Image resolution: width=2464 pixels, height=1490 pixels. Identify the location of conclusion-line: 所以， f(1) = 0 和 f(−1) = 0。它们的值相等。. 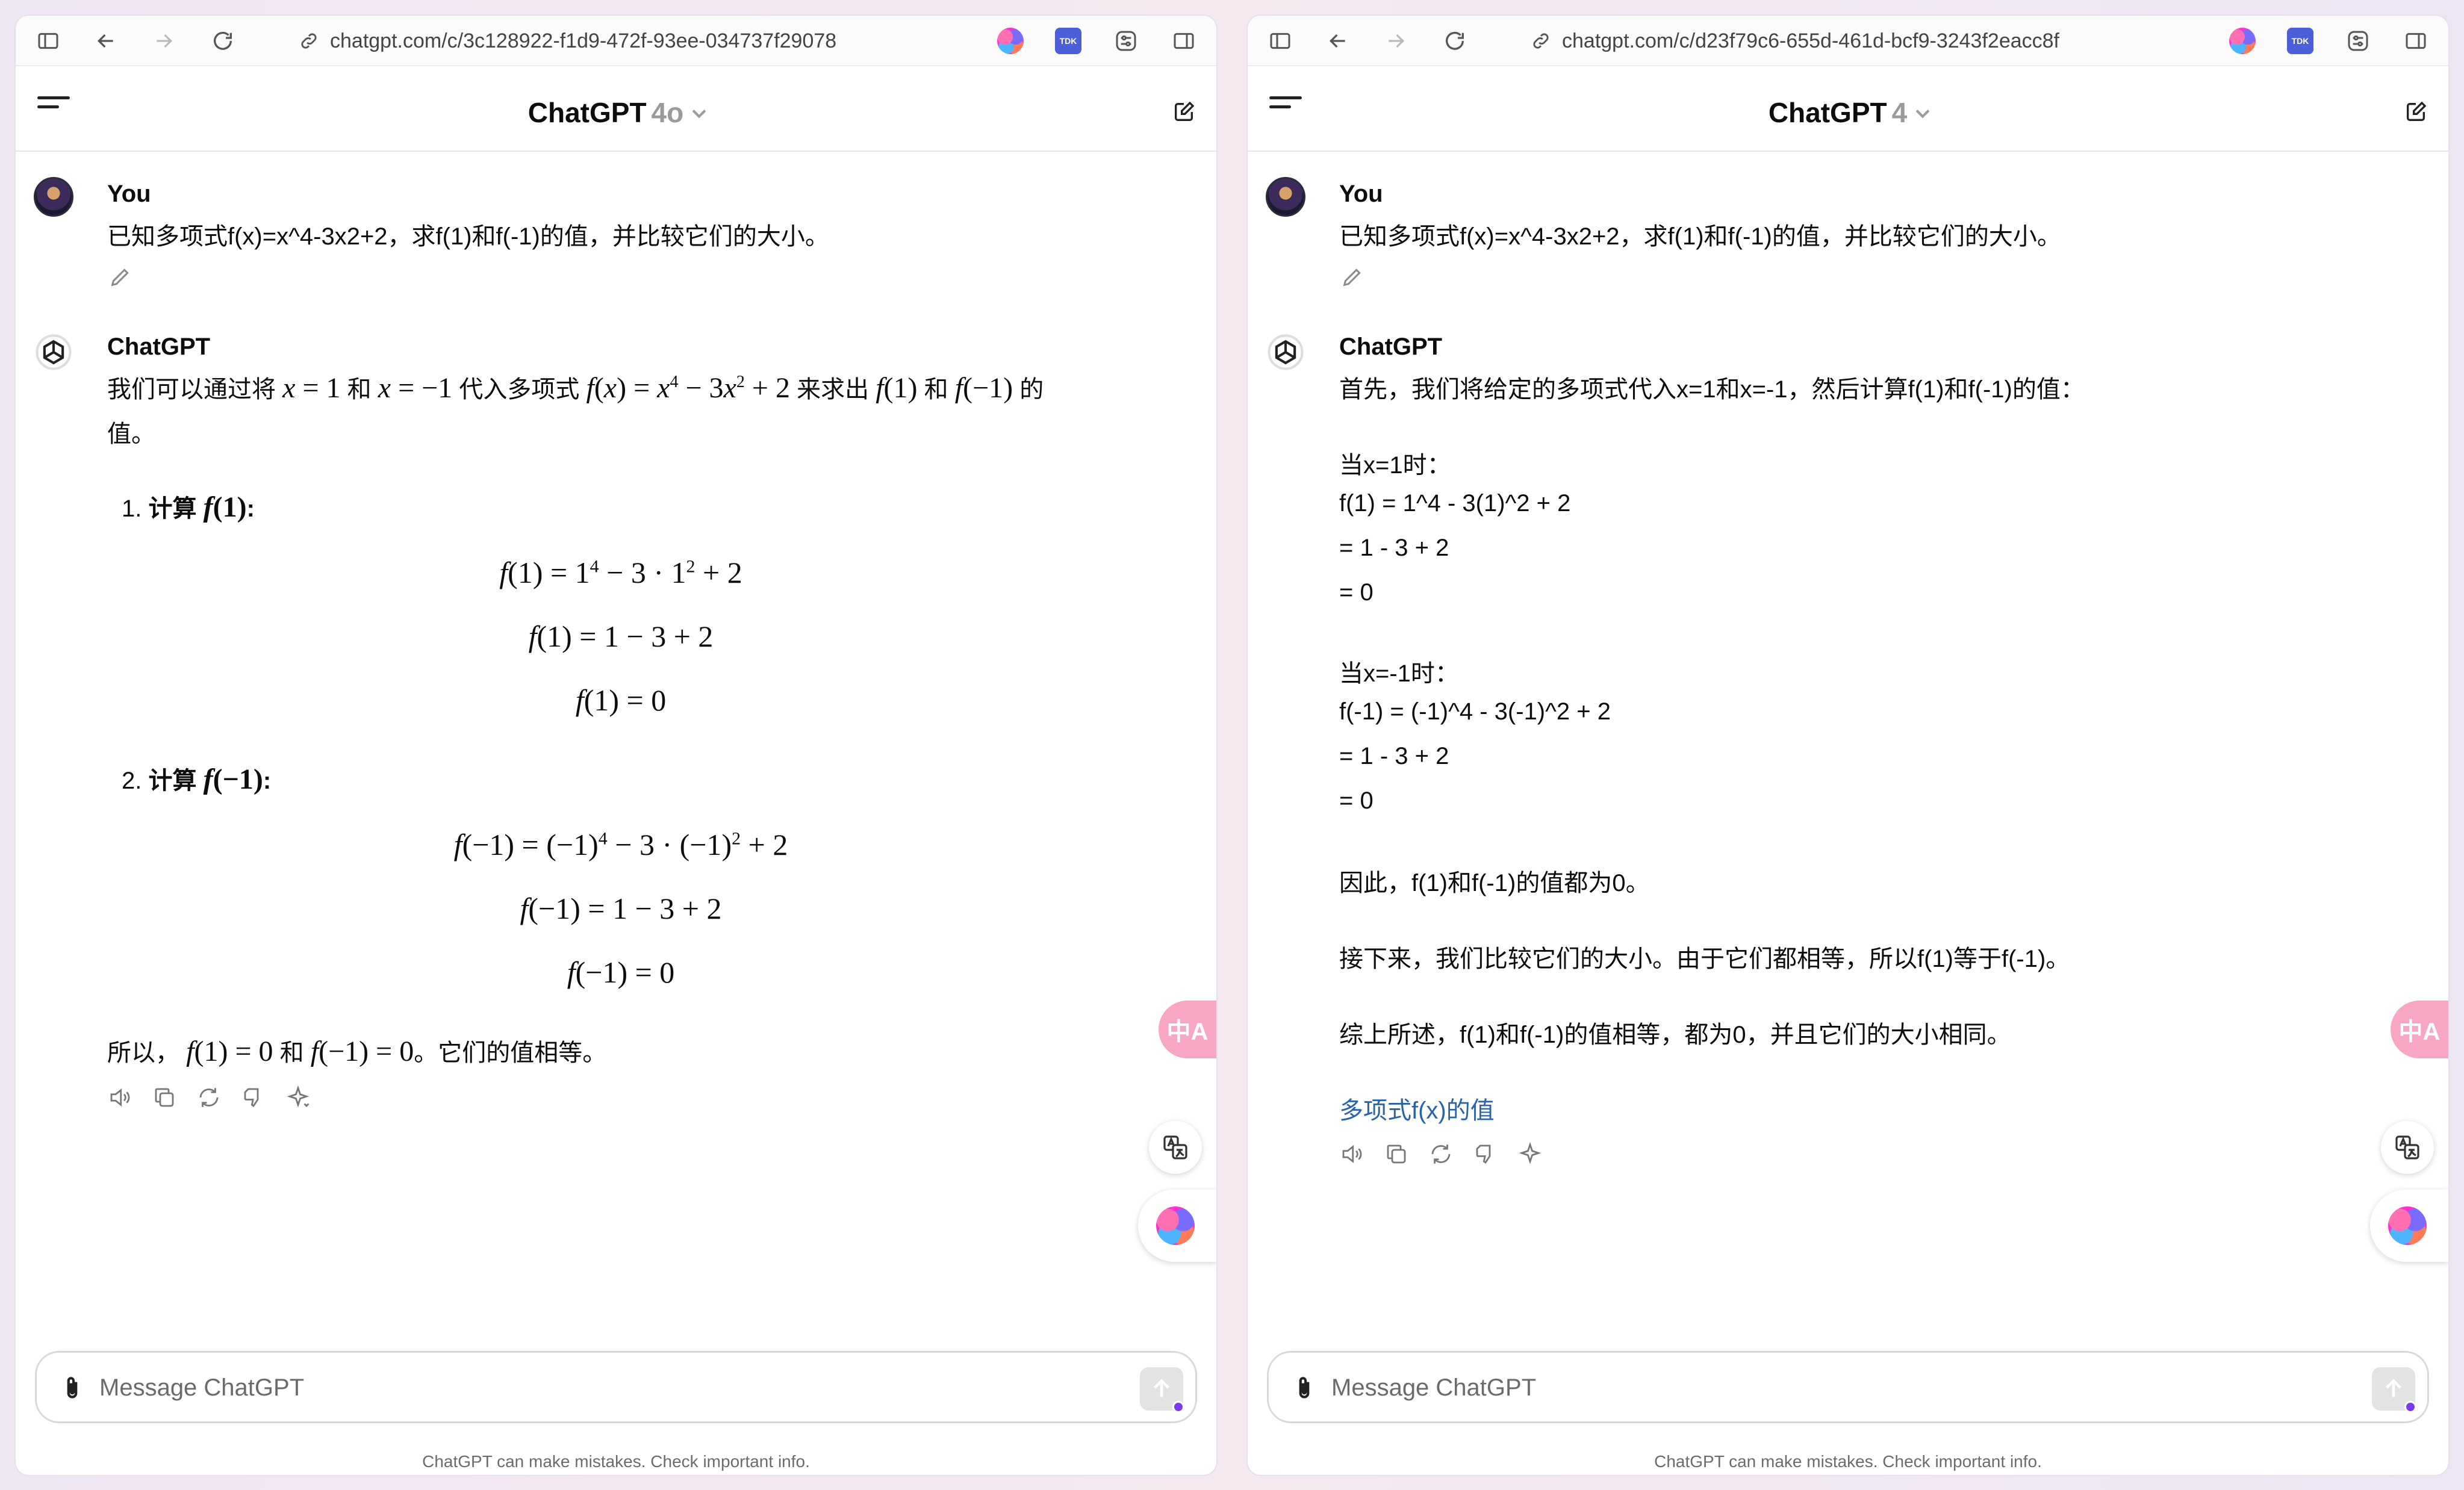
(357, 1051).